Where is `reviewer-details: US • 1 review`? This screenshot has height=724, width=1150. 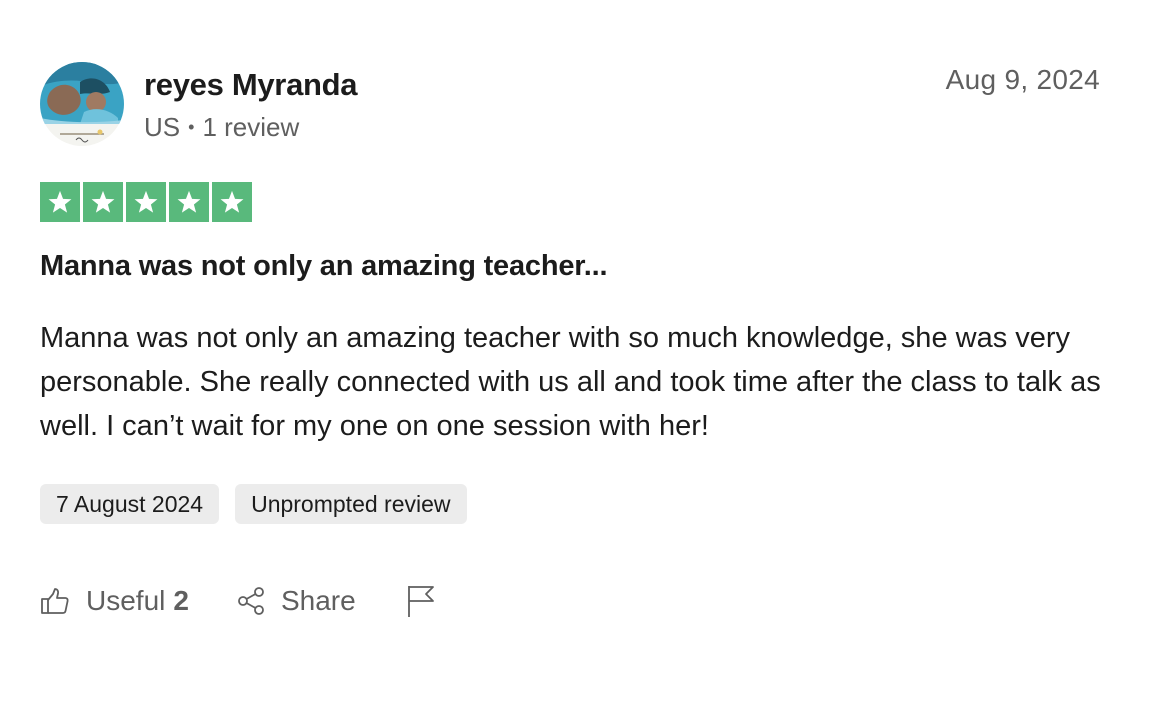
reviewer-details: US • 1 review is located at coordinates (250, 127).